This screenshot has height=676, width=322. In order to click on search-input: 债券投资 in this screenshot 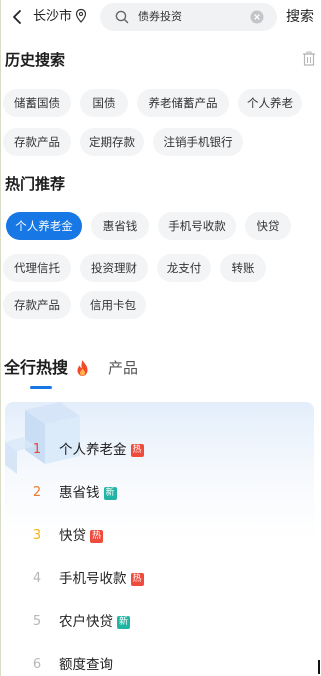, I will do `click(160, 17)`.